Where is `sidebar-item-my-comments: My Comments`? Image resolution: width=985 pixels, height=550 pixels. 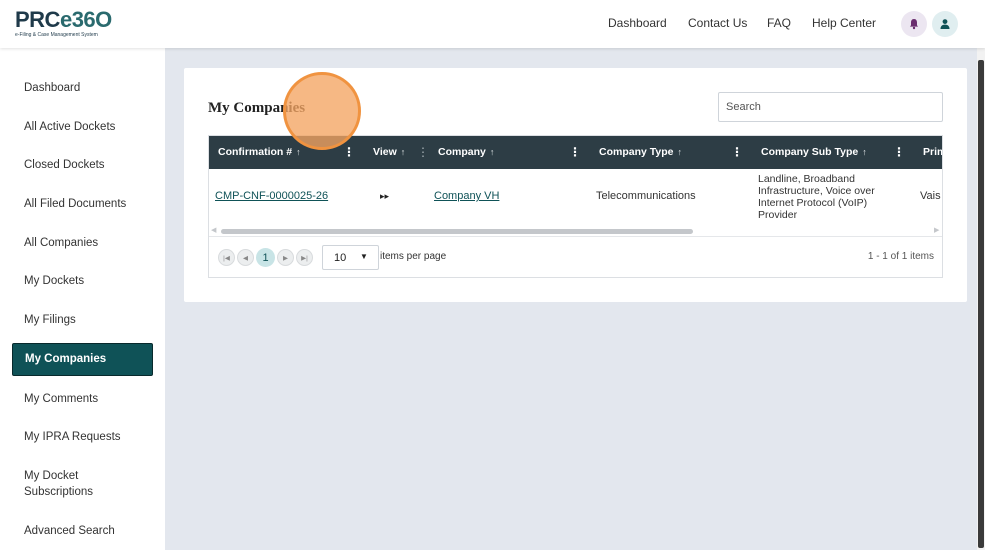
sidebar-item-my-comments: My Comments is located at coordinates (61, 399).